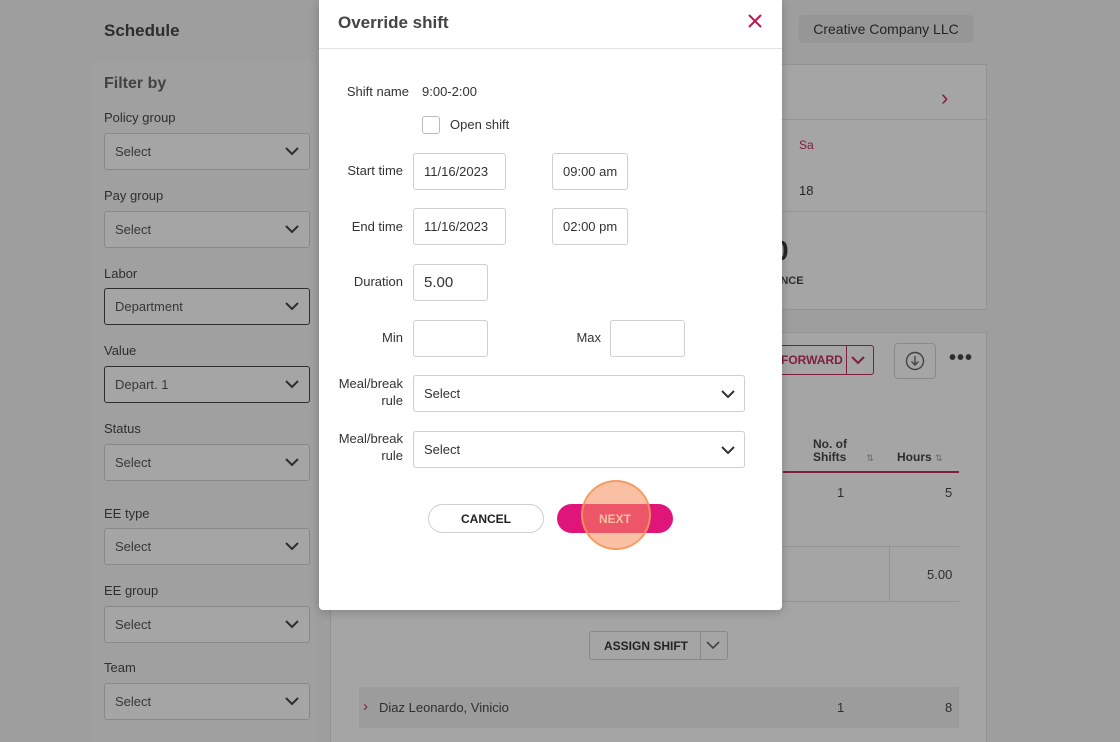 The width and height of the screenshot is (1120, 742). I want to click on start-date-field: 11/16/2023, so click(459, 171).